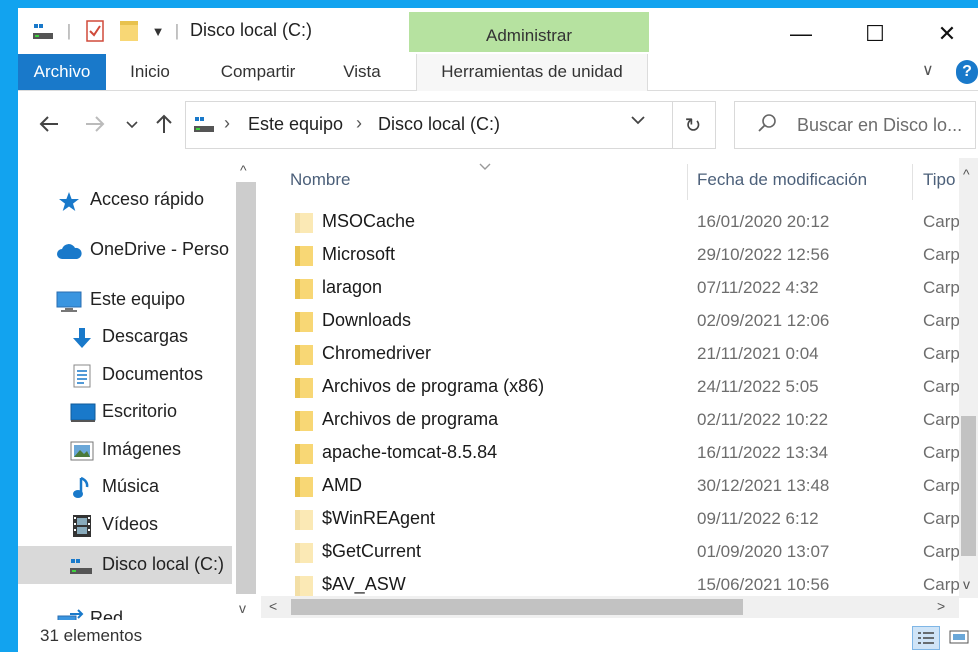  I want to click on scroll-left-icon: <, so click(273, 606).